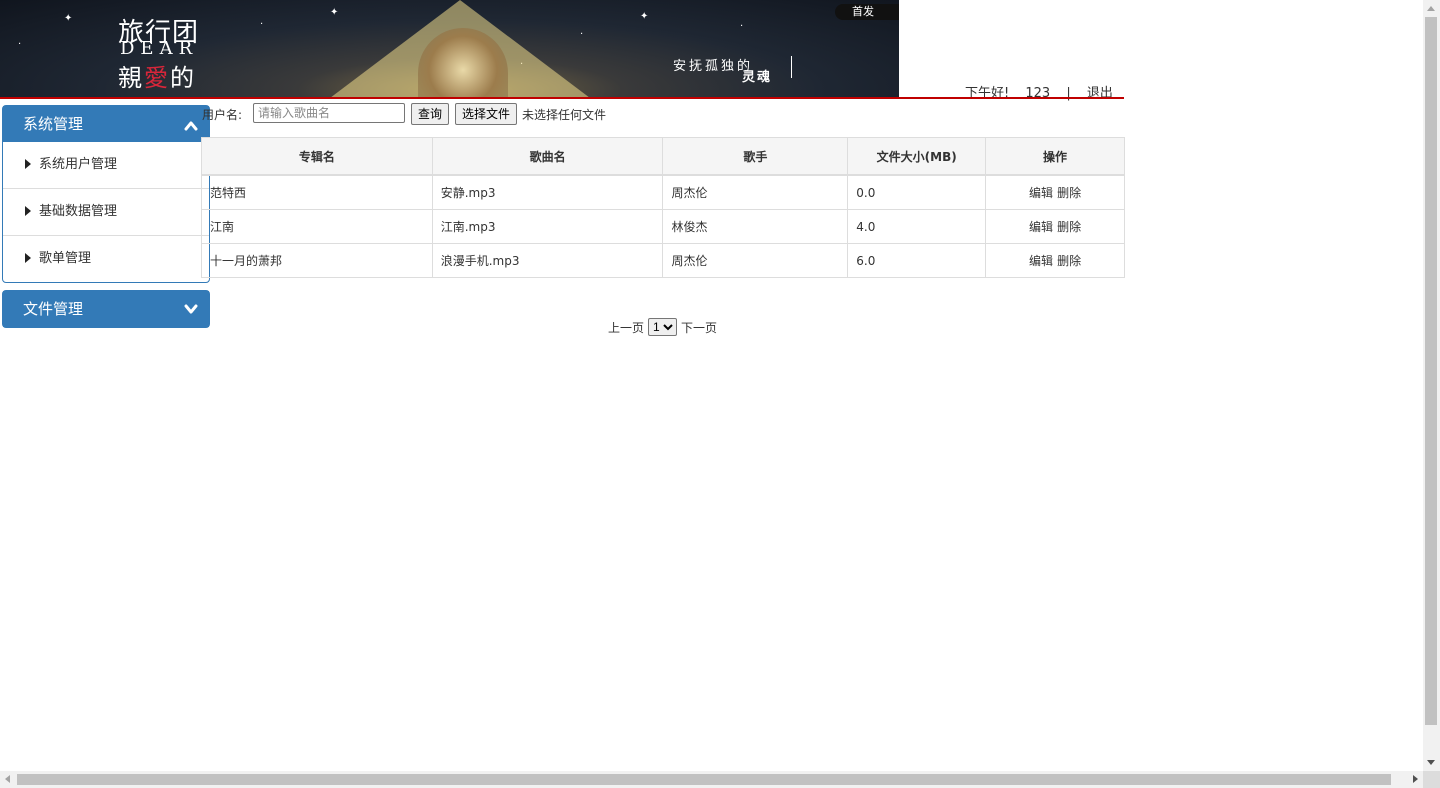 This screenshot has height=788, width=1440. What do you see at coordinates (183, 78) in the screenshot?
I see `banner-title-char: 的` at bounding box center [183, 78].